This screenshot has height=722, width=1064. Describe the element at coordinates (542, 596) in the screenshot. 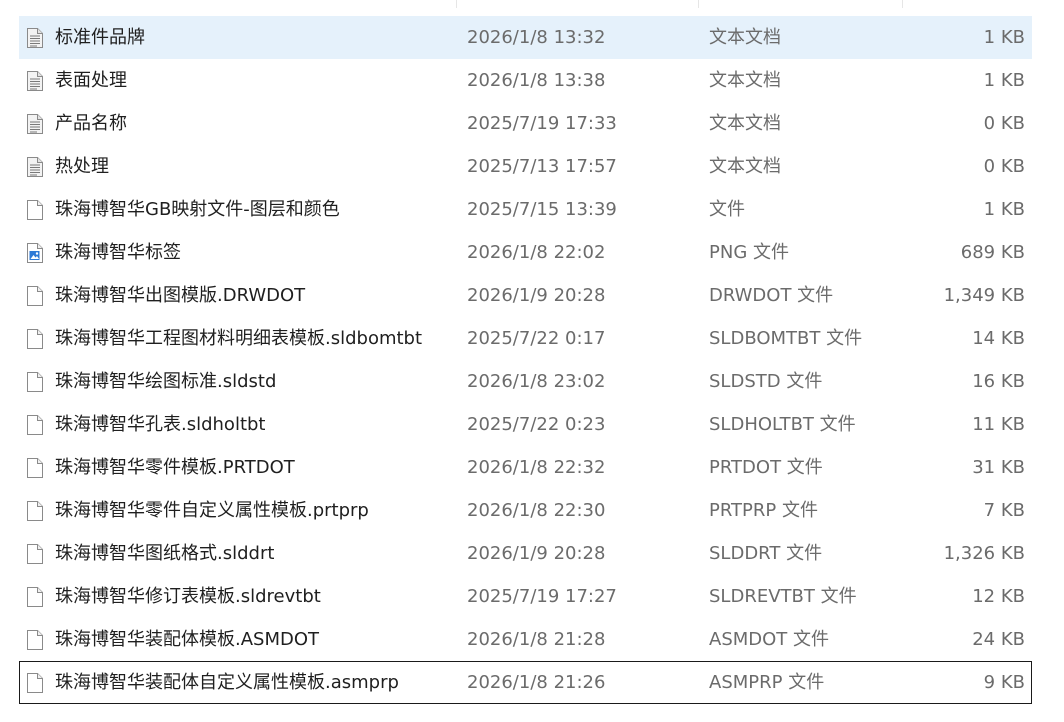

I see `file-date-modified: 2025/7/19 17:27` at that location.